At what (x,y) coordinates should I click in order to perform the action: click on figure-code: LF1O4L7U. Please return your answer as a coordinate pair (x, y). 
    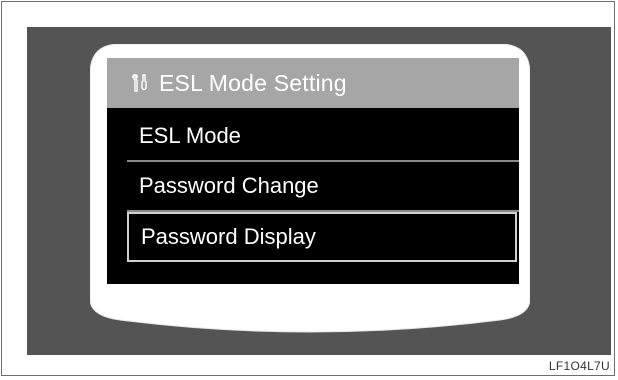
    Looking at the image, I should click on (579, 366).